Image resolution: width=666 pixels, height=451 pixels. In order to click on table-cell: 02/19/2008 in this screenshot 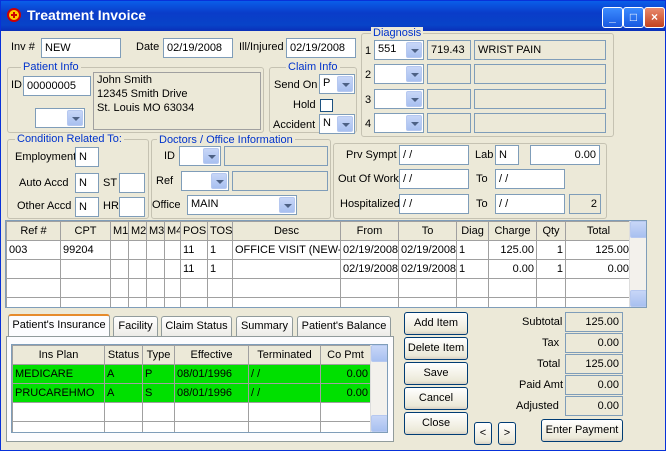, I will do `click(427, 250)`.